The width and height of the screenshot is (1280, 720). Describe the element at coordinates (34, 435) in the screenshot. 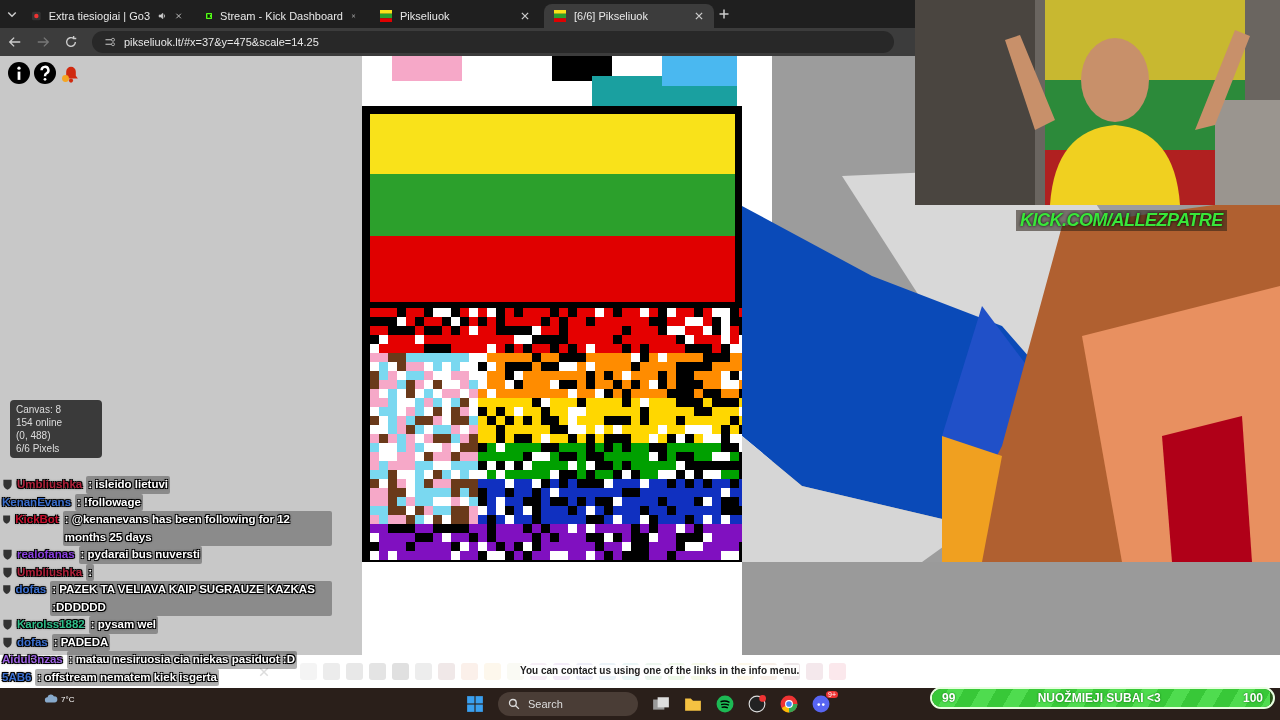

I see `info-text: (0, 488)` at that location.